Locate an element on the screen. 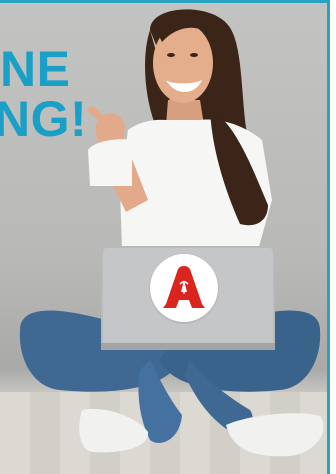 Image resolution: width=336 pixels, height=474 pixels. apotheke-a-icon is located at coordinates (184, 287).